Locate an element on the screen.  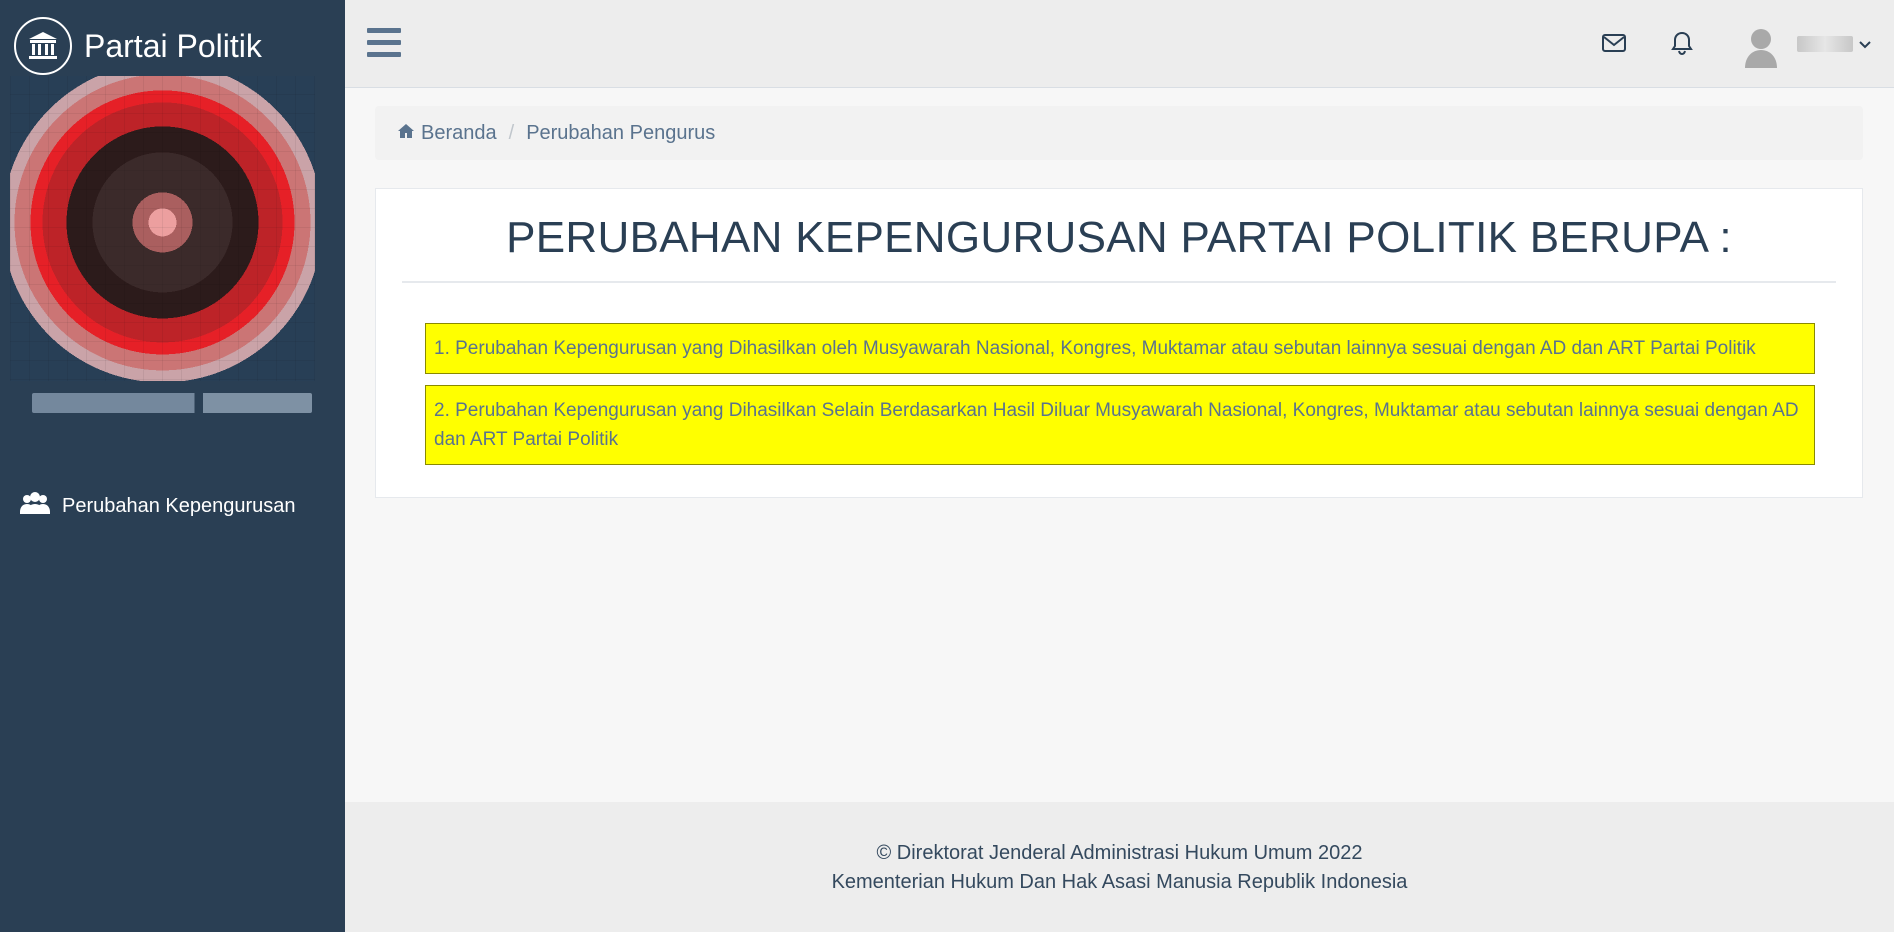
breadcrumb-current: Perubahan Pengurus is located at coordinates (621, 132).